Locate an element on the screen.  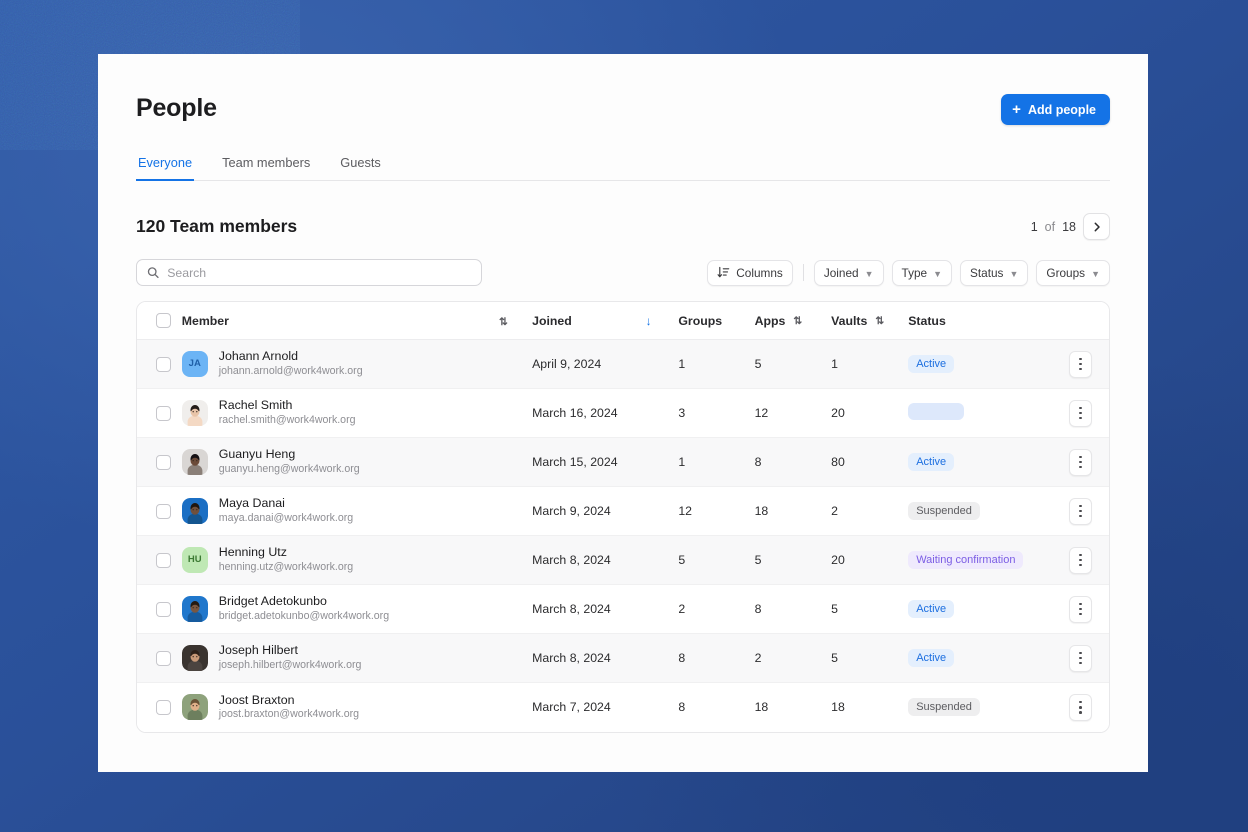
avatar: HU is located at coordinates (194, 559).